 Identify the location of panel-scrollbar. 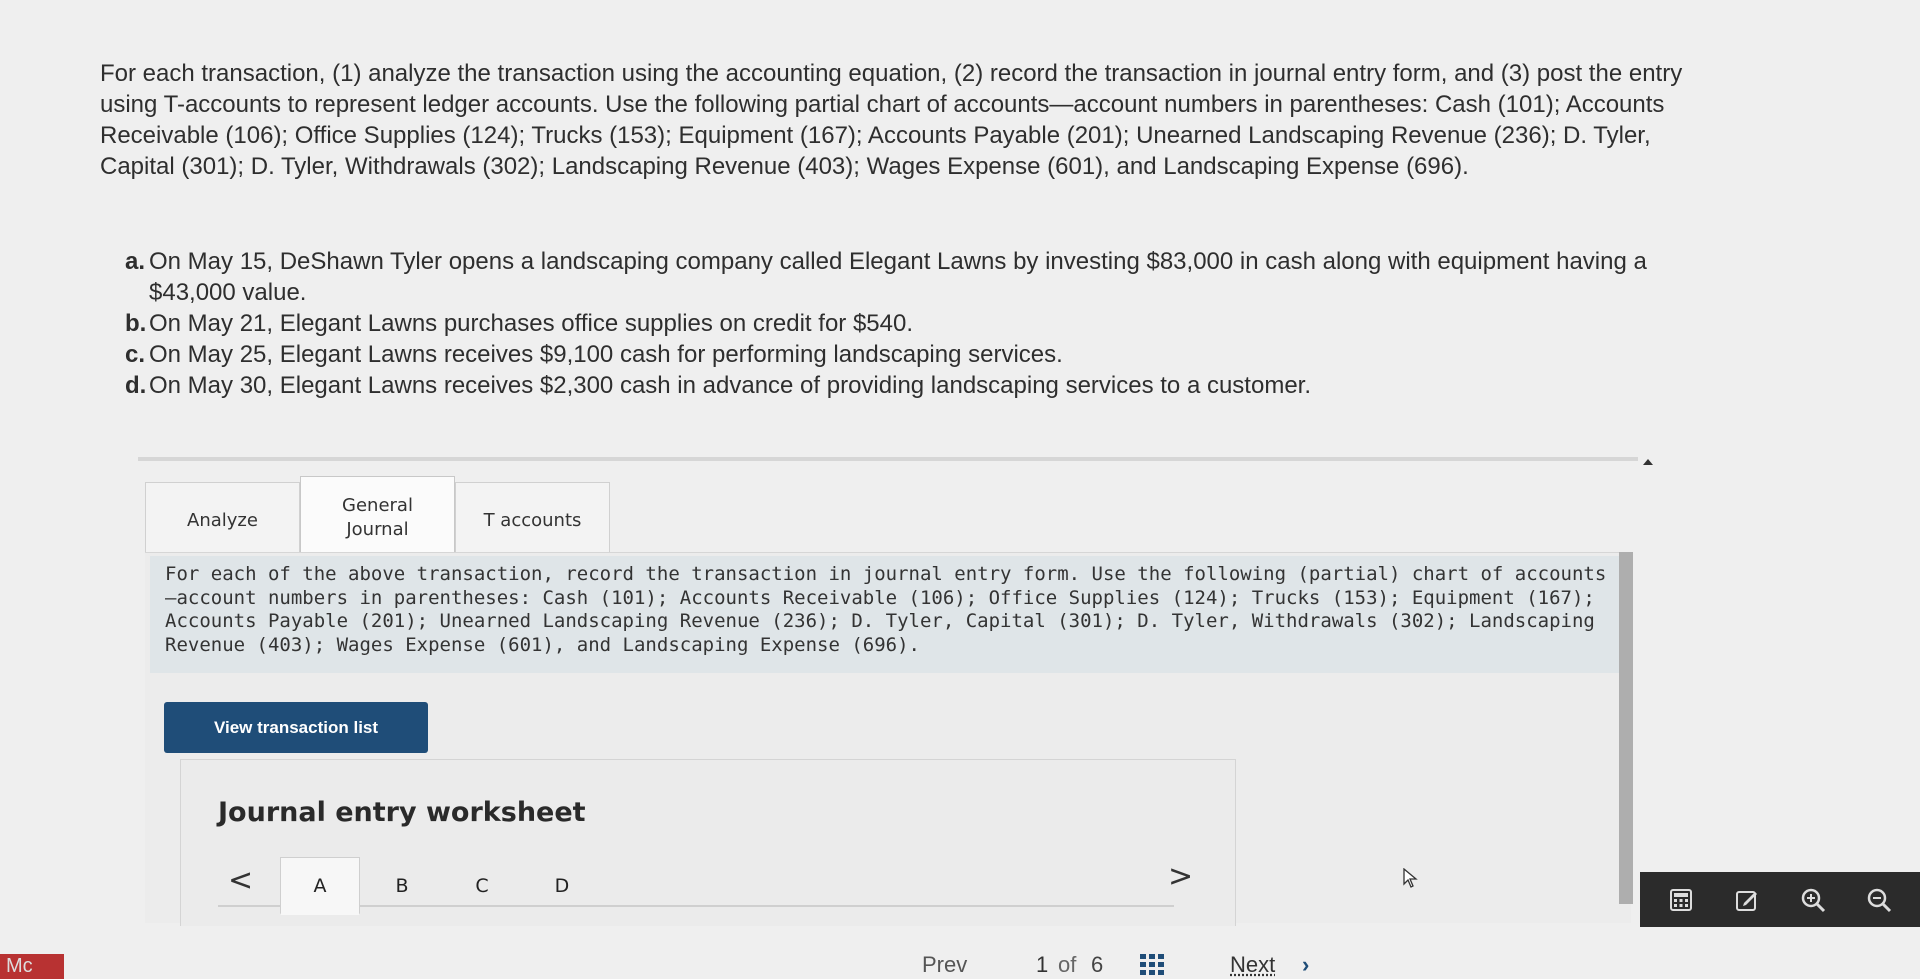
(1626, 728).